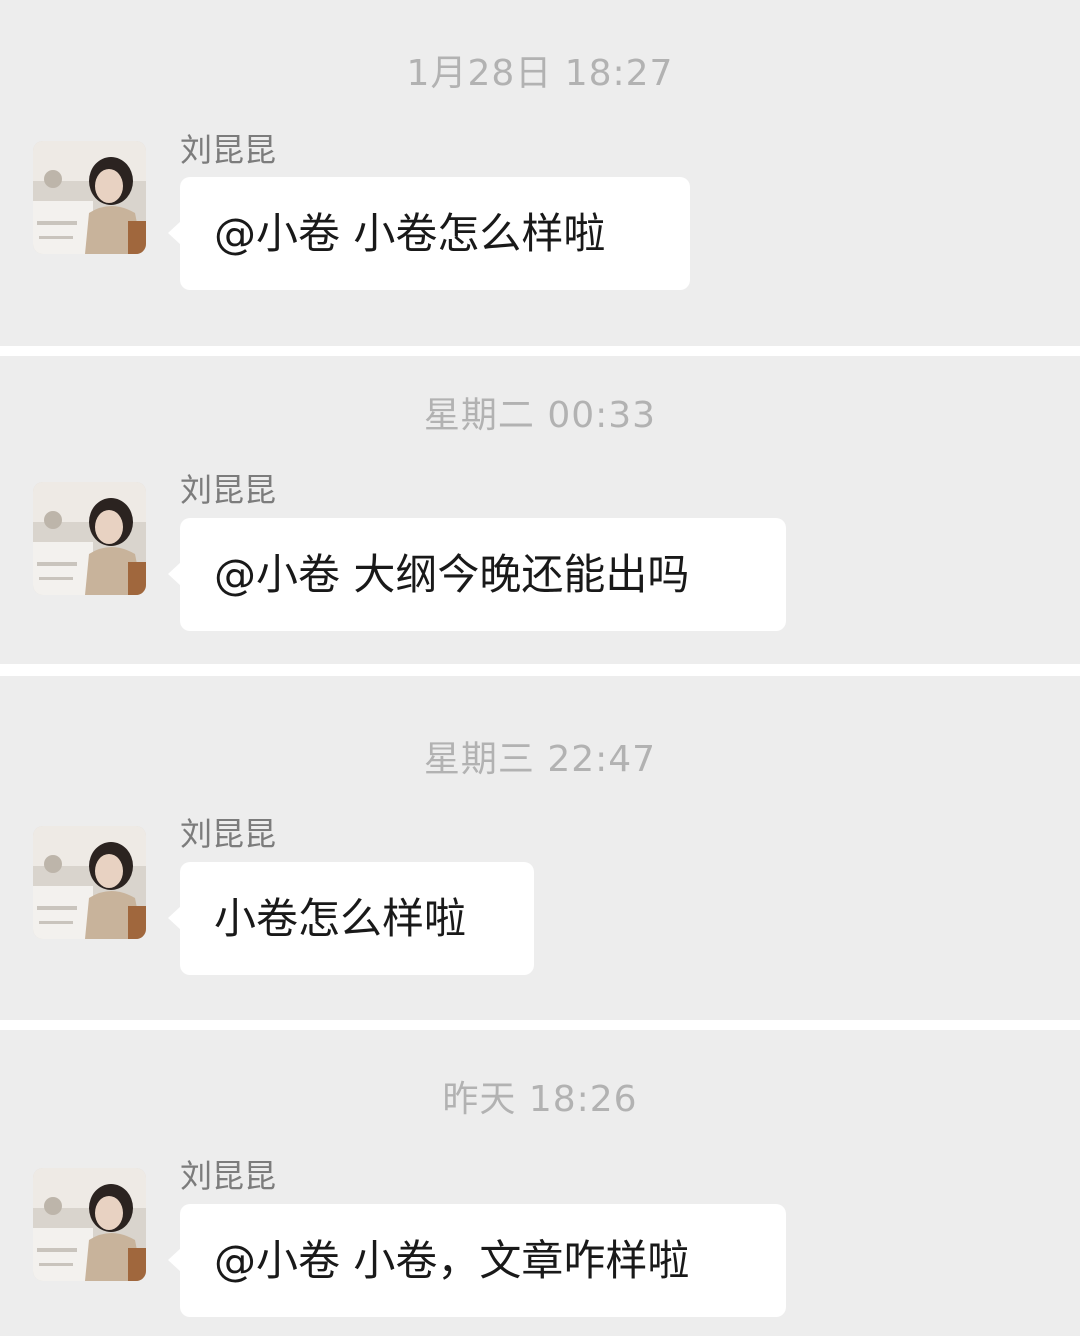 The width and height of the screenshot is (1080, 1336). What do you see at coordinates (540, 759) in the screenshot?
I see `message-timestamp: 星期三 22:47` at bounding box center [540, 759].